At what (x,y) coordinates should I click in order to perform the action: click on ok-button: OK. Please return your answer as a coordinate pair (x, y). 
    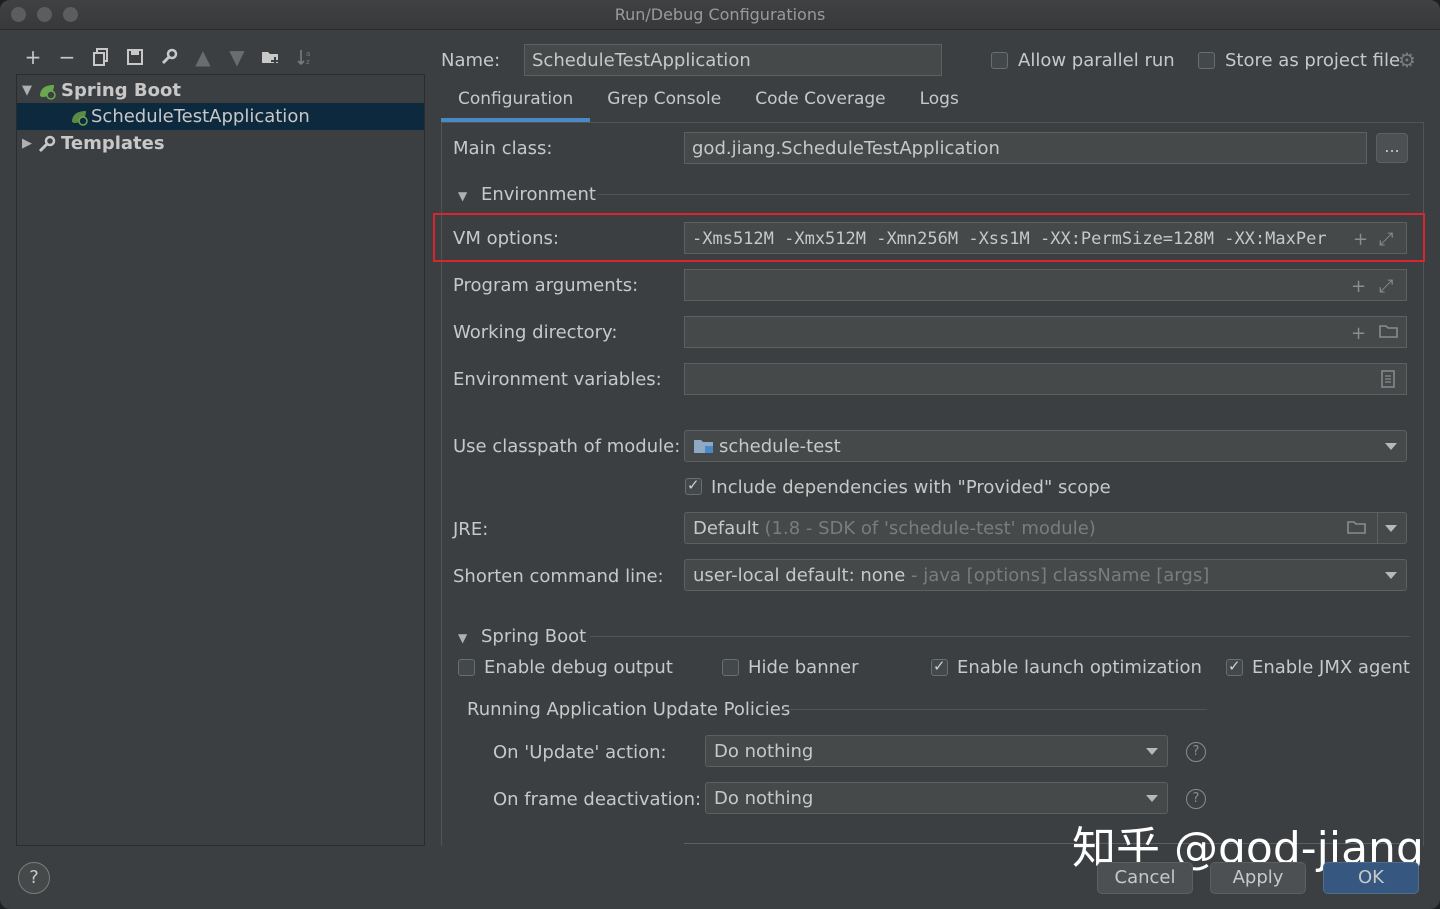
    Looking at the image, I should click on (1371, 878).